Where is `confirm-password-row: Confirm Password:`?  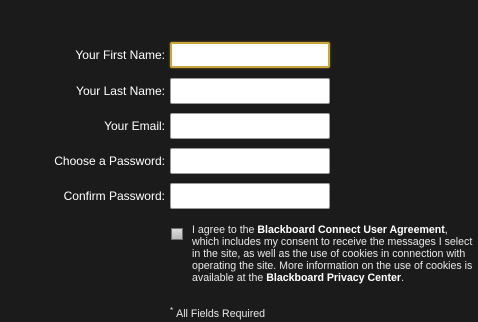
confirm-password-row: Confirm Password: is located at coordinates (239, 196).